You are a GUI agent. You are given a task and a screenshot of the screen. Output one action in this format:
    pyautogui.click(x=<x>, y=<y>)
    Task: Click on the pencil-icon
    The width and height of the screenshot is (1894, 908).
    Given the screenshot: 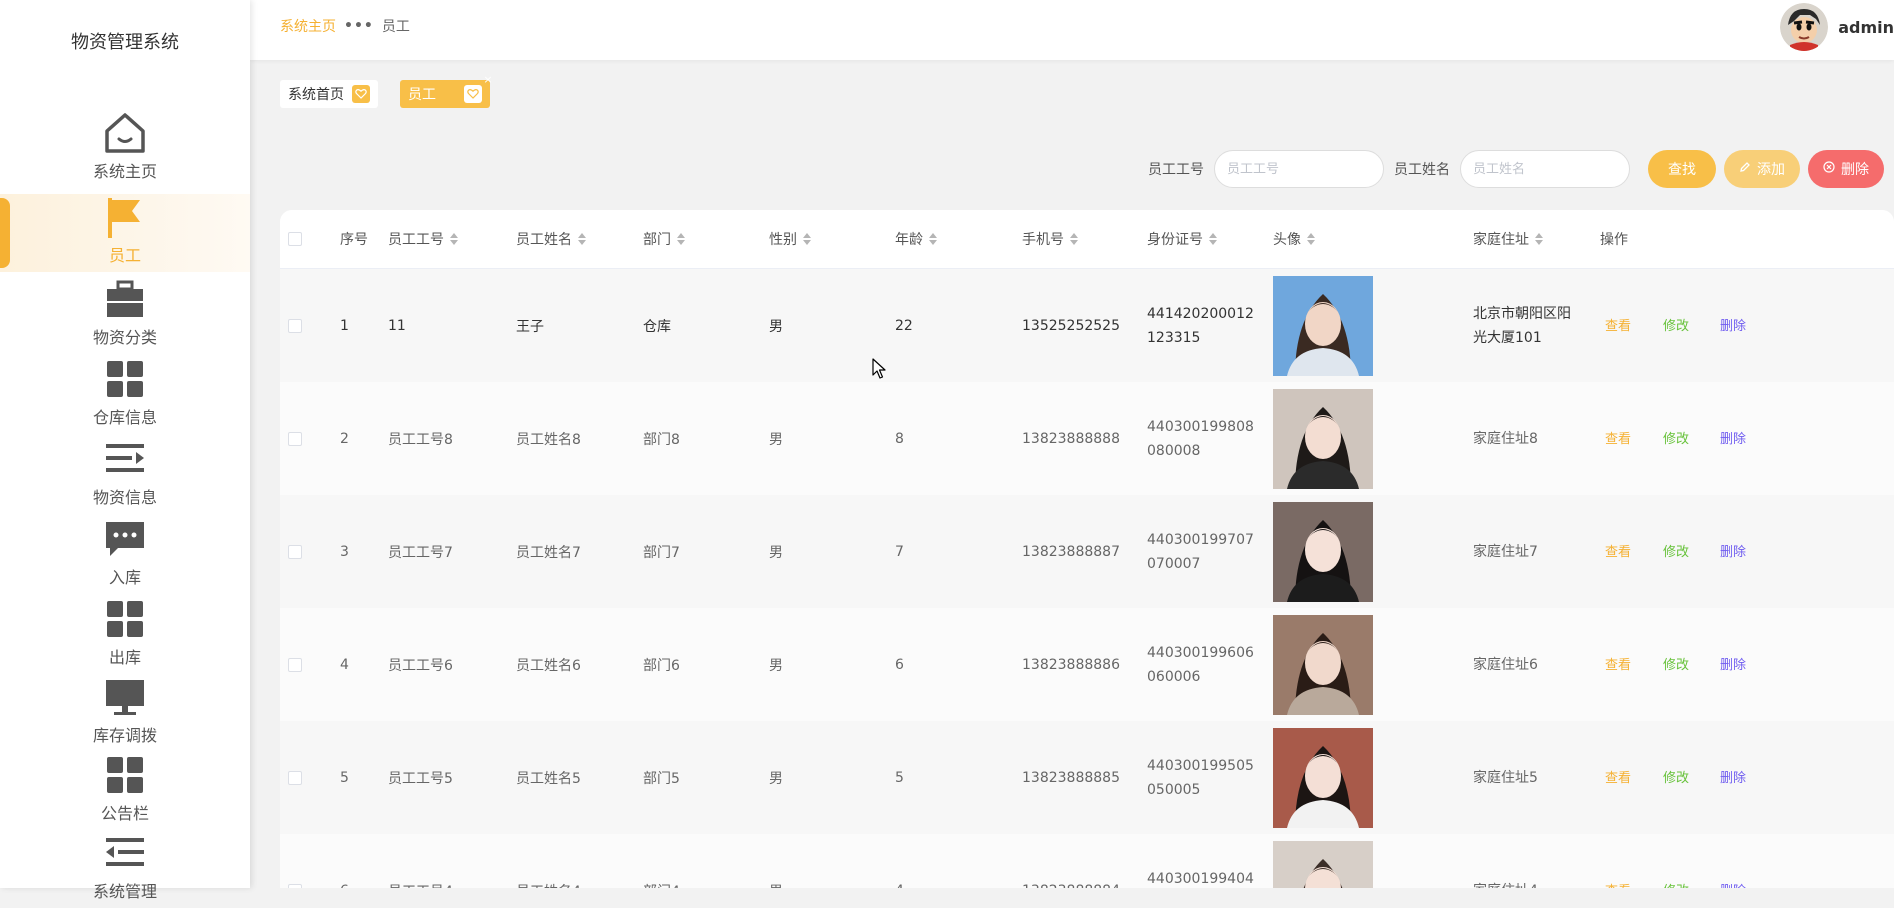 What is the action you would take?
    pyautogui.click(x=1745, y=169)
    